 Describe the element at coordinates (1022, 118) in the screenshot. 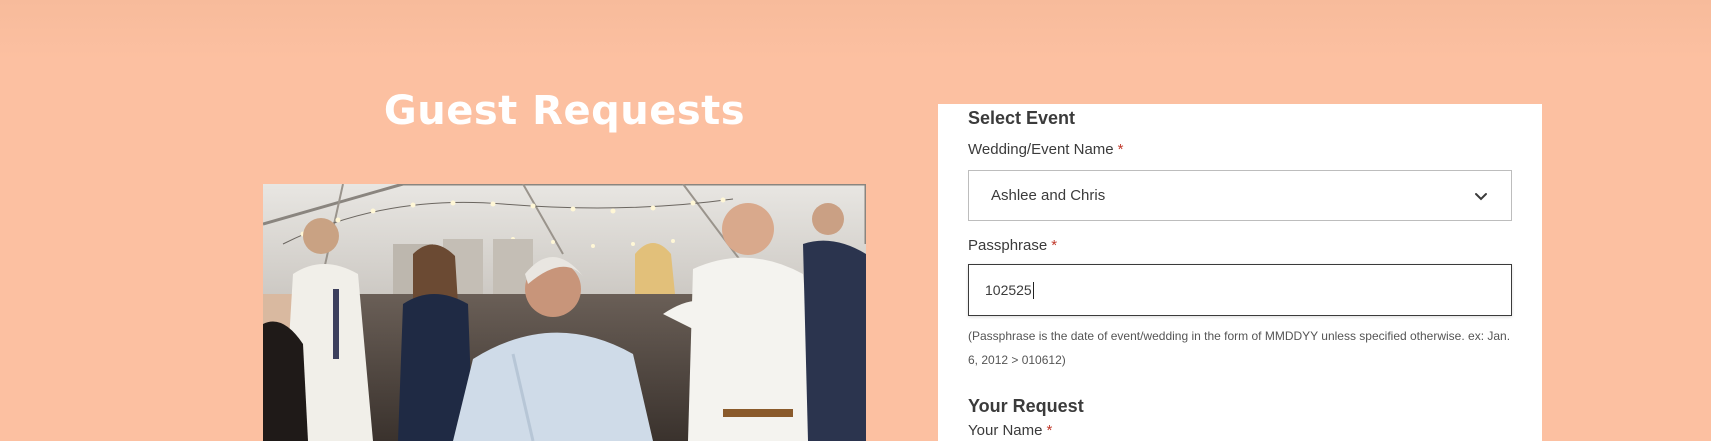

I see `select-event-heading: Select Event` at that location.